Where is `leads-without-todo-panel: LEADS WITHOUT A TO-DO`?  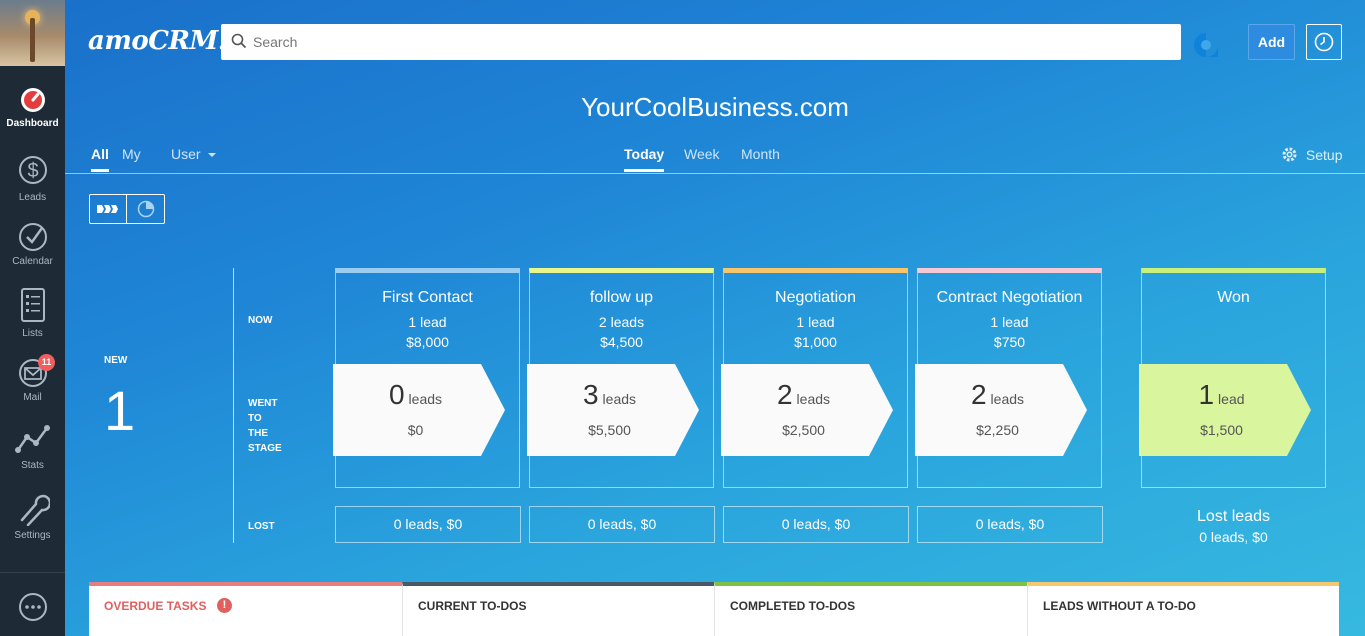
leads-without-todo-panel: LEADS WITHOUT A TO-DO is located at coordinates (1183, 609).